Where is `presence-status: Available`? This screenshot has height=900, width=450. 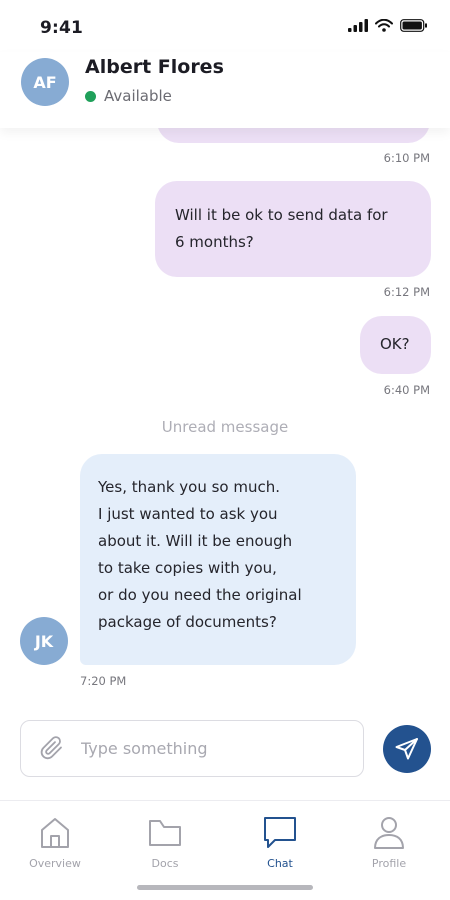
presence-status: Available is located at coordinates (128, 96).